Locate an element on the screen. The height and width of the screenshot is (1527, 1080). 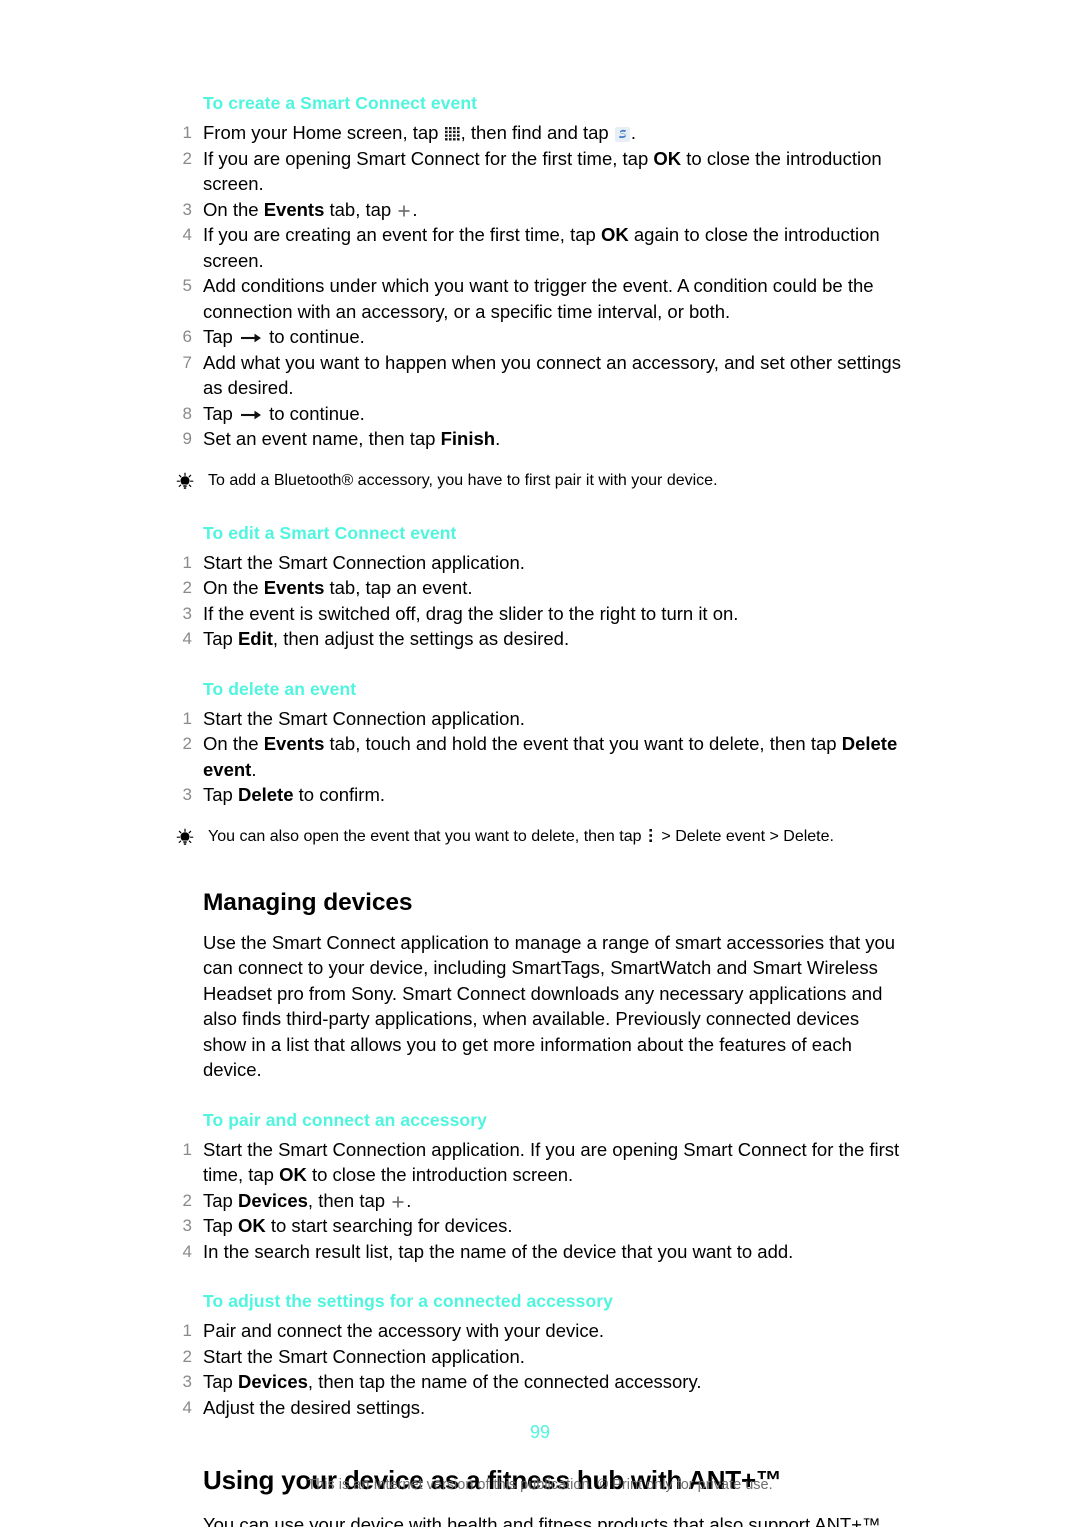
step-text: Tap Devices, then tap . is located at coordinates (307, 1200).